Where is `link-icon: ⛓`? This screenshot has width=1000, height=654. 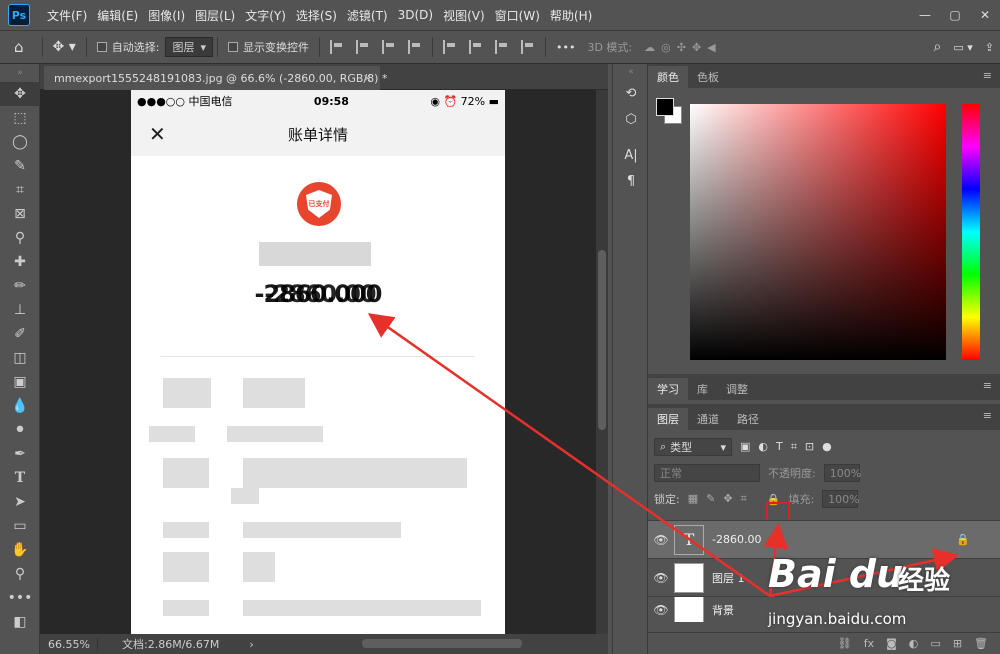
link-icon: ⛓ is located at coordinates (845, 643).